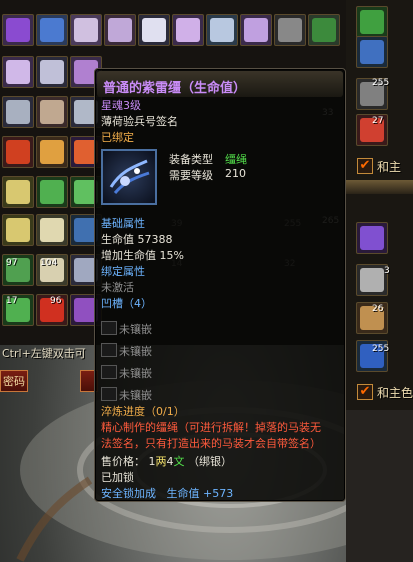 This screenshot has width=413, height=562. Describe the element at coordinates (12, 263) in the screenshot. I see `stack-count: 97` at that location.